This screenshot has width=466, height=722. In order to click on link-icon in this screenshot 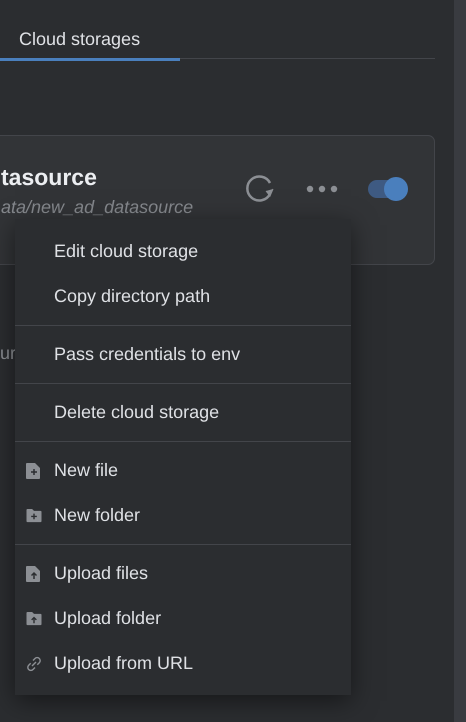, I will do `click(34, 664)`.